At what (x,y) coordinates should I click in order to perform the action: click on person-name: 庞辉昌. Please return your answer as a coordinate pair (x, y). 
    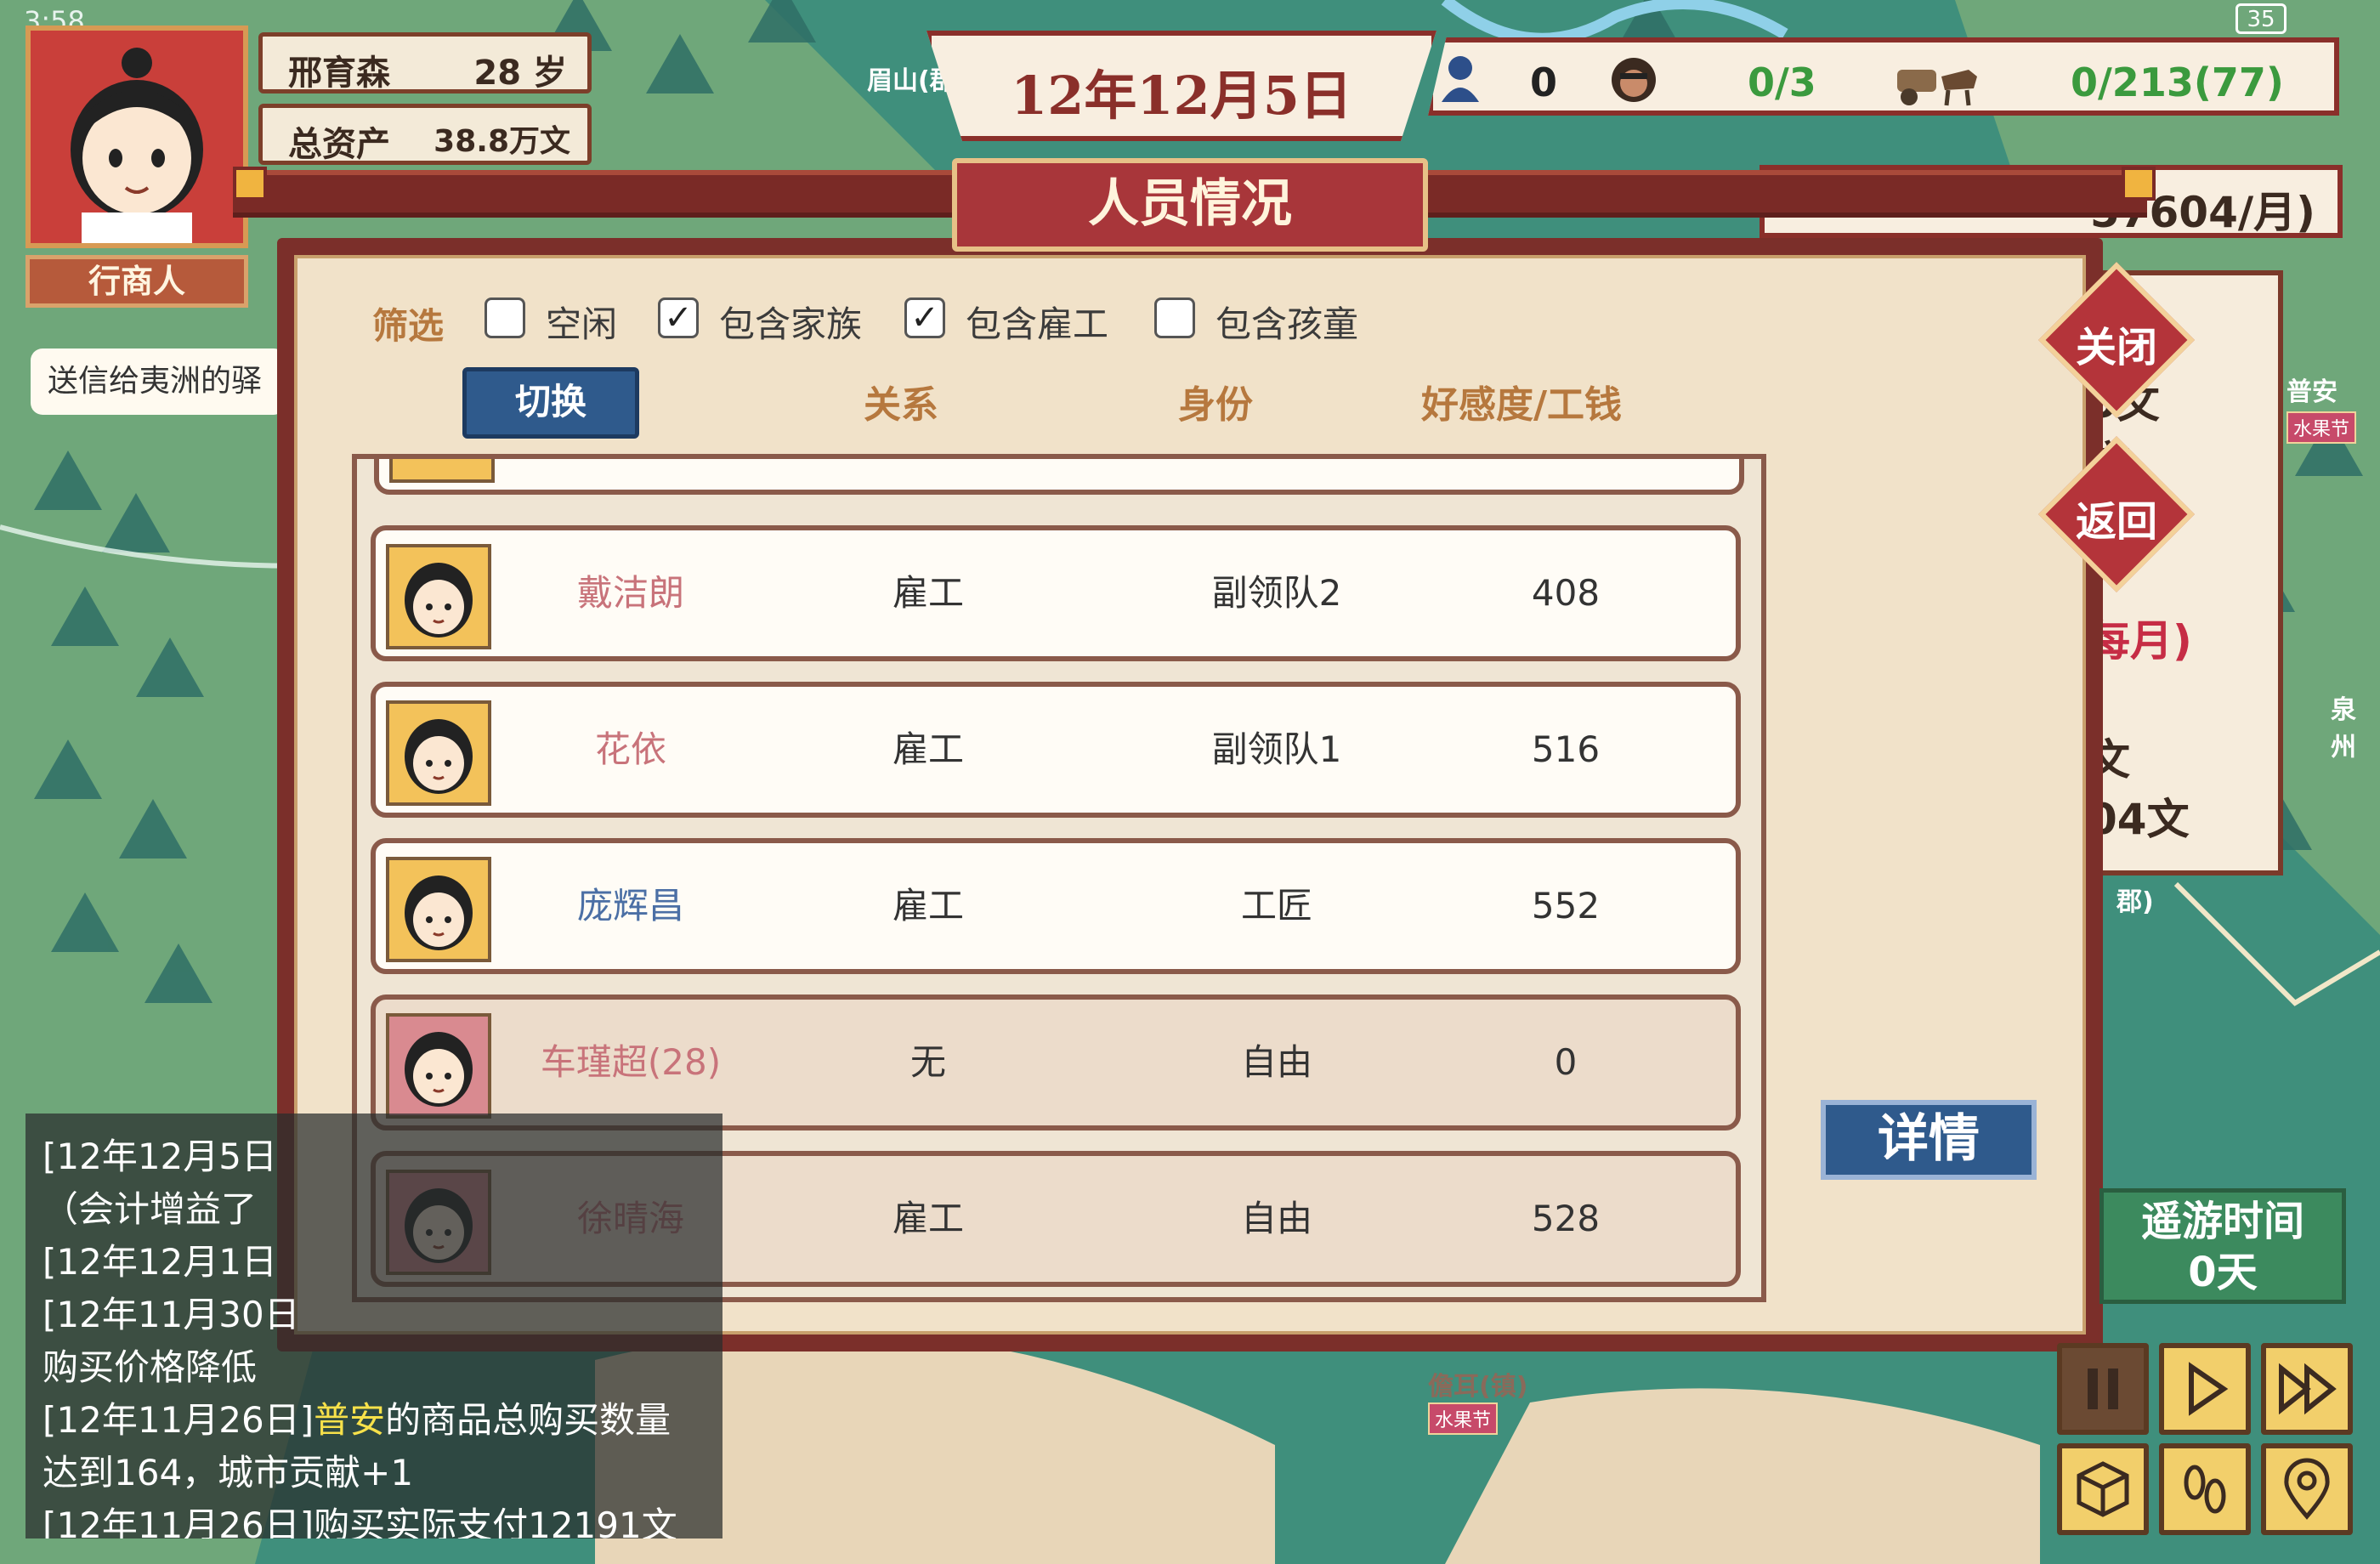
    Looking at the image, I should click on (630, 906).